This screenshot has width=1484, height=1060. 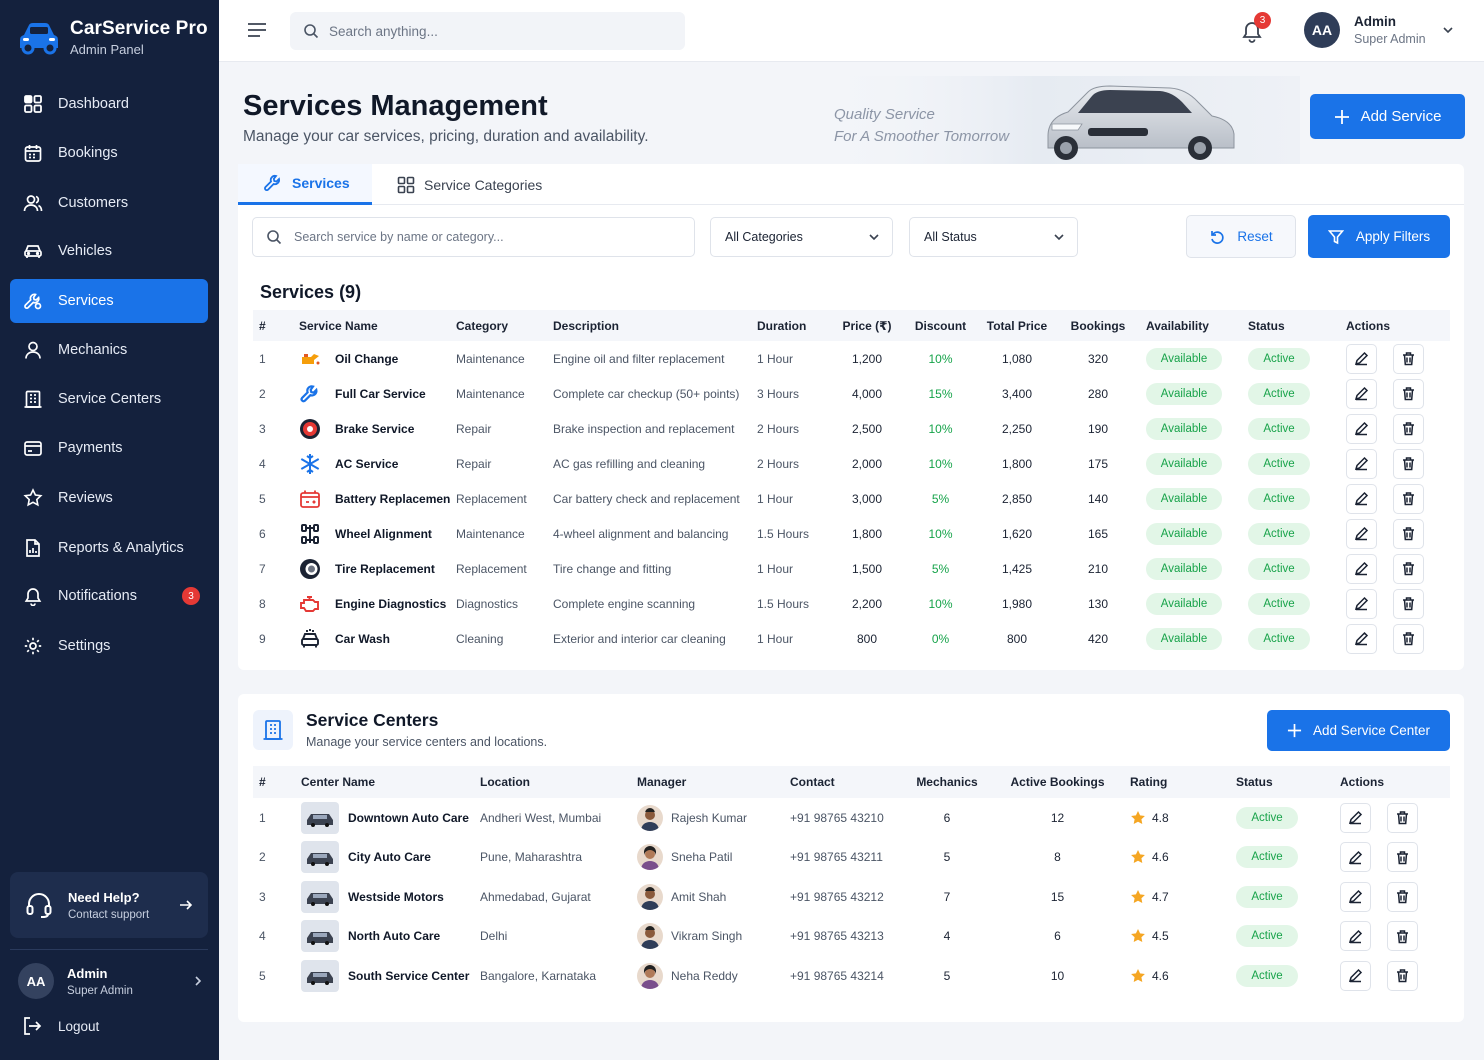 I want to click on service-name: Oil Change, so click(x=367, y=358).